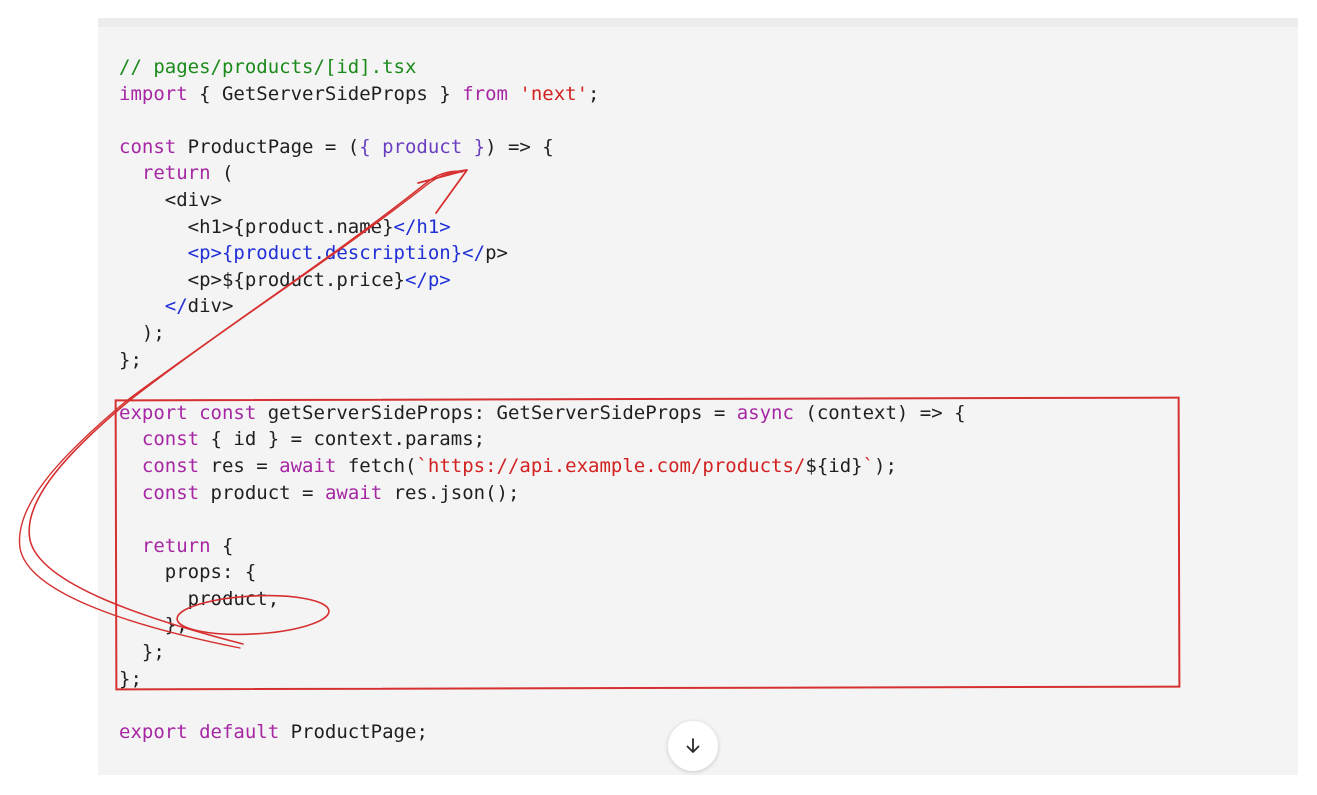 This screenshot has height=795, width=1317. I want to click on code-token: };, so click(130, 359).